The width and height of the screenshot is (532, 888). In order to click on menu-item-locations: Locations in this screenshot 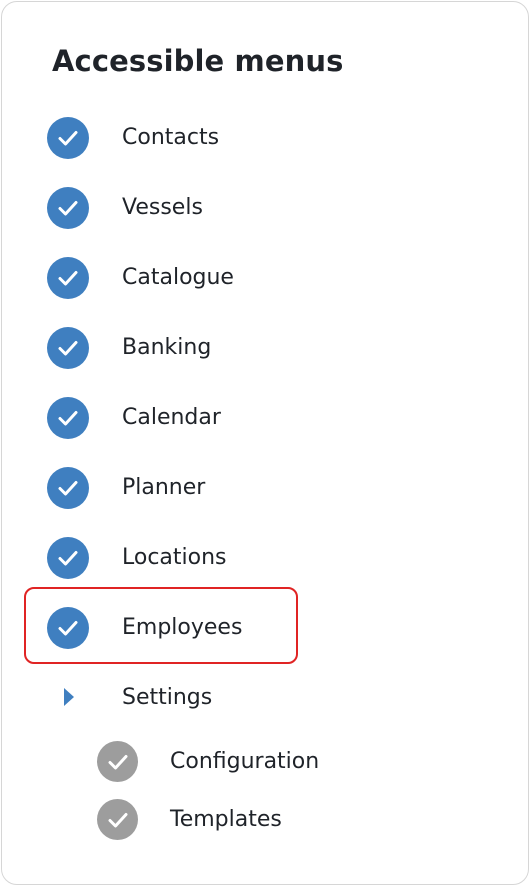, I will do `click(266, 558)`.